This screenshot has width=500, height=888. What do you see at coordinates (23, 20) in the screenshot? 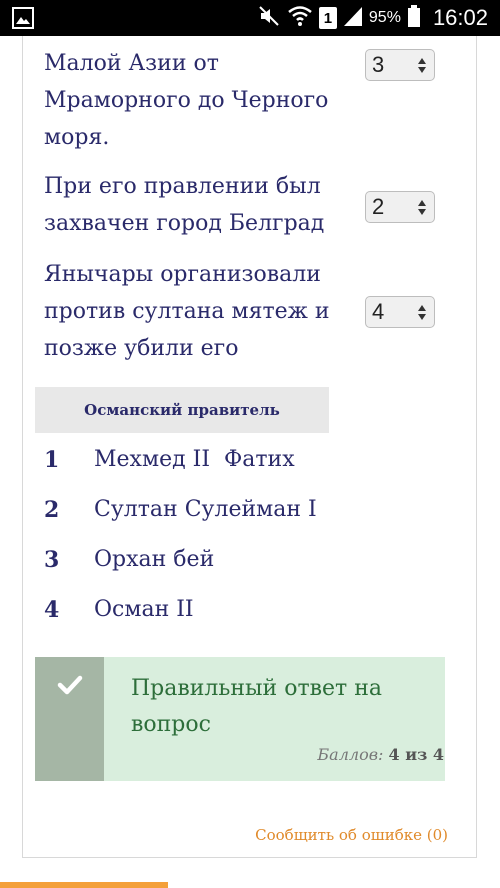
I see `gallery-notification-icon` at bounding box center [23, 20].